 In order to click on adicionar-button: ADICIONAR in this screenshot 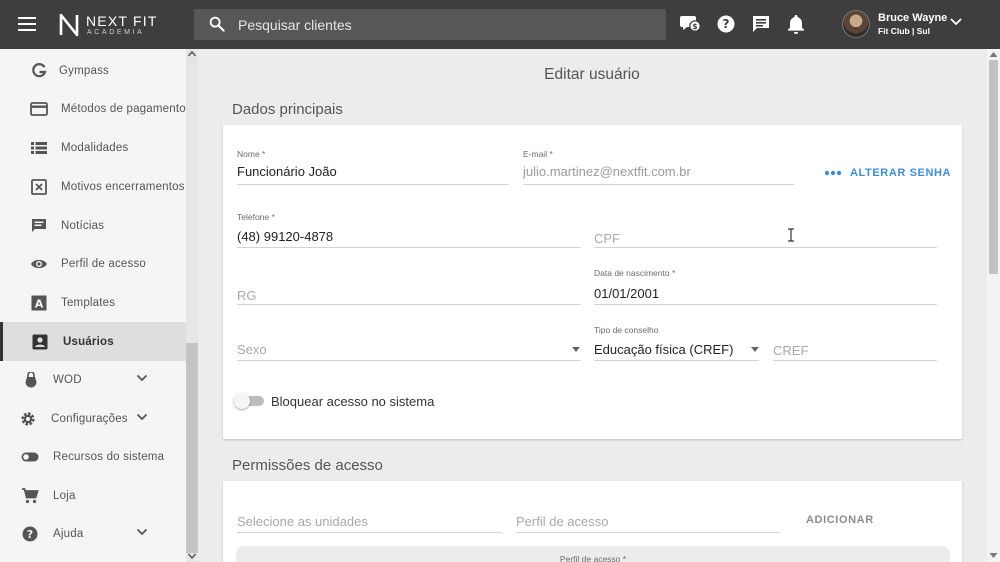, I will do `click(840, 520)`.